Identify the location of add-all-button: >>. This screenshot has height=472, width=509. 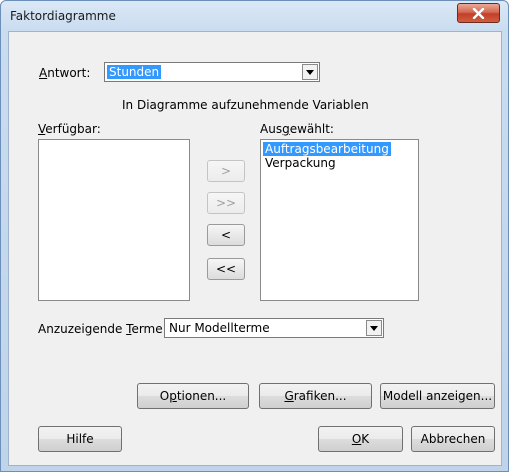
(226, 203).